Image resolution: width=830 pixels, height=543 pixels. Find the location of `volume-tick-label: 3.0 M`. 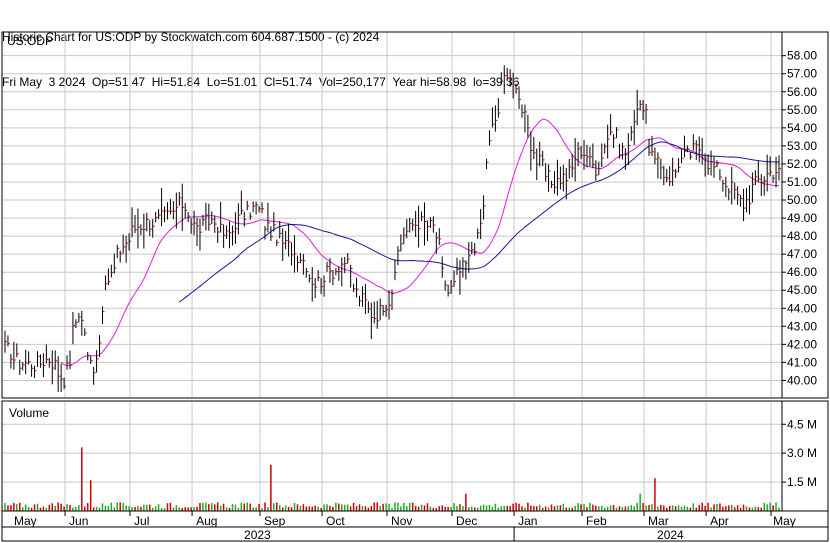

volume-tick-label: 3.0 M is located at coordinates (802, 453).